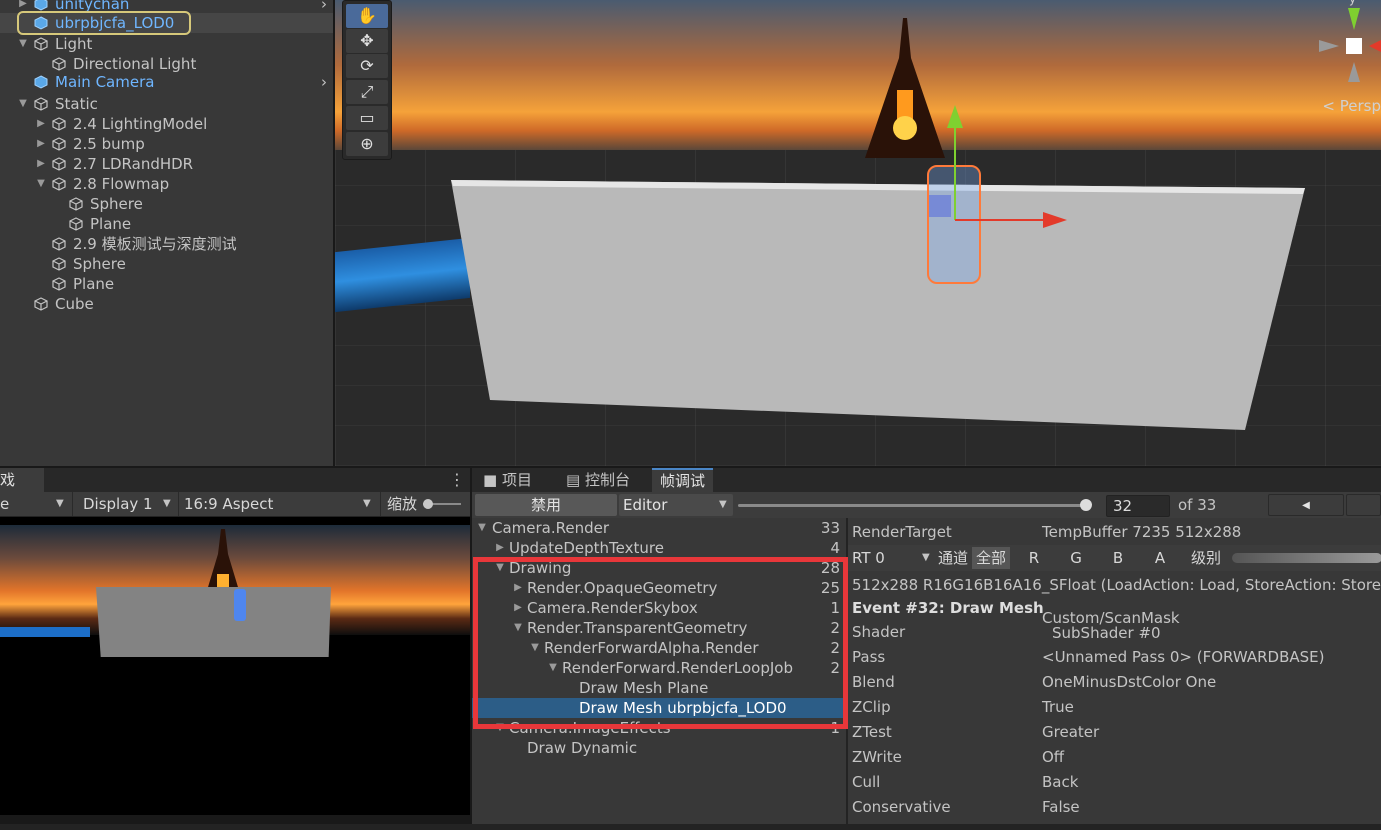 The width and height of the screenshot is (1381, 830). What do you see at coordinates (645, 505) in the screenshot?
I see `target-label: Editor` at bounding box center [645, 505].